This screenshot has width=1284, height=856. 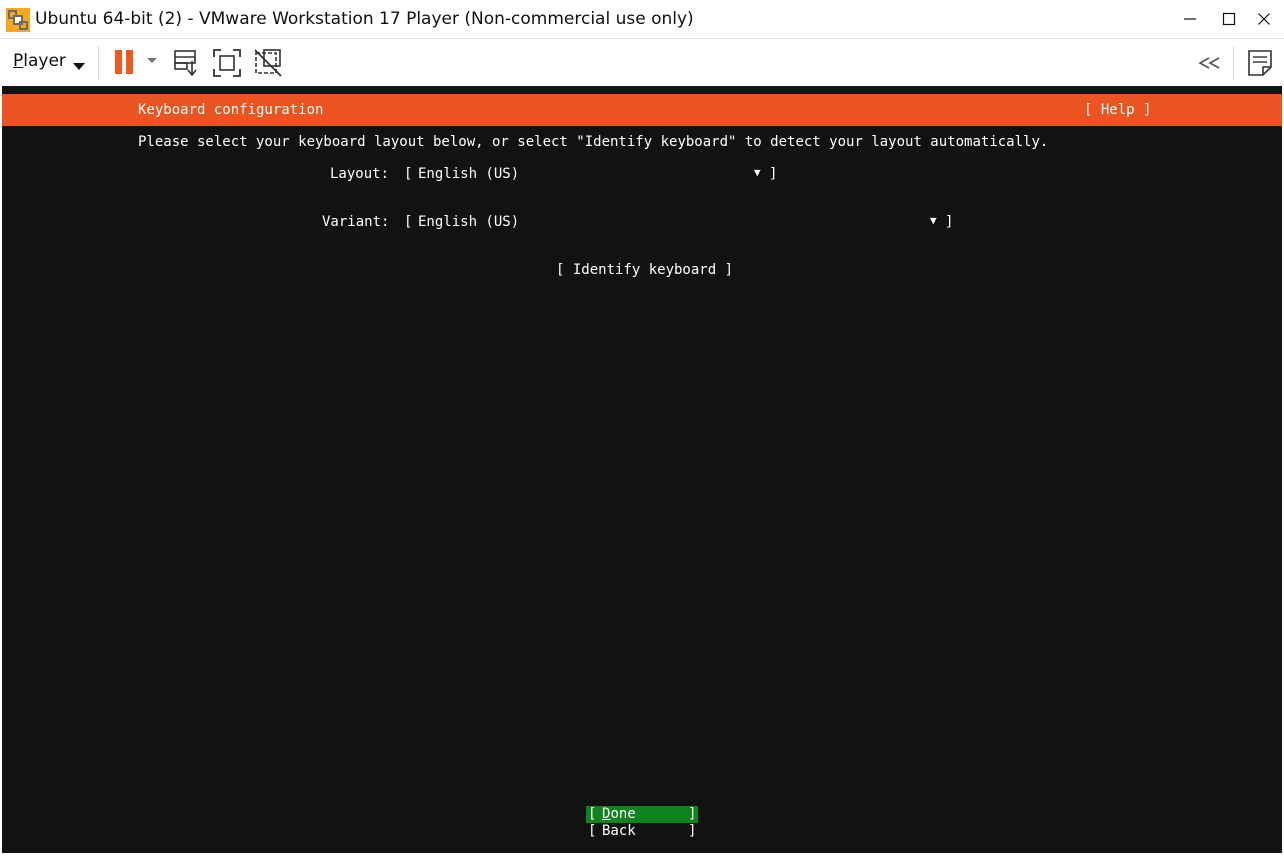 I want to click on installer-title: Keyboard configuration, so click(x=231, y=110).